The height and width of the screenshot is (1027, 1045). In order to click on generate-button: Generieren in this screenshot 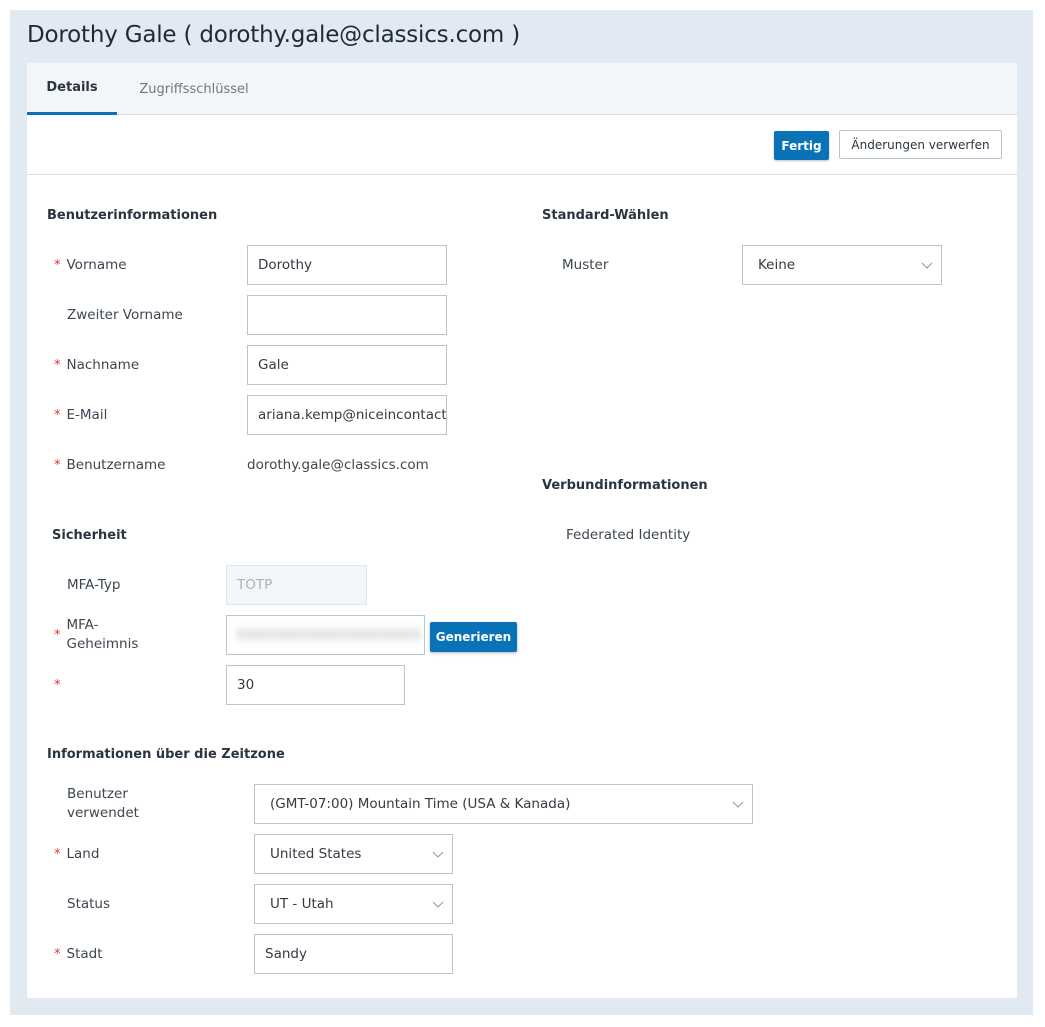, I will do `click(473, 637)`.